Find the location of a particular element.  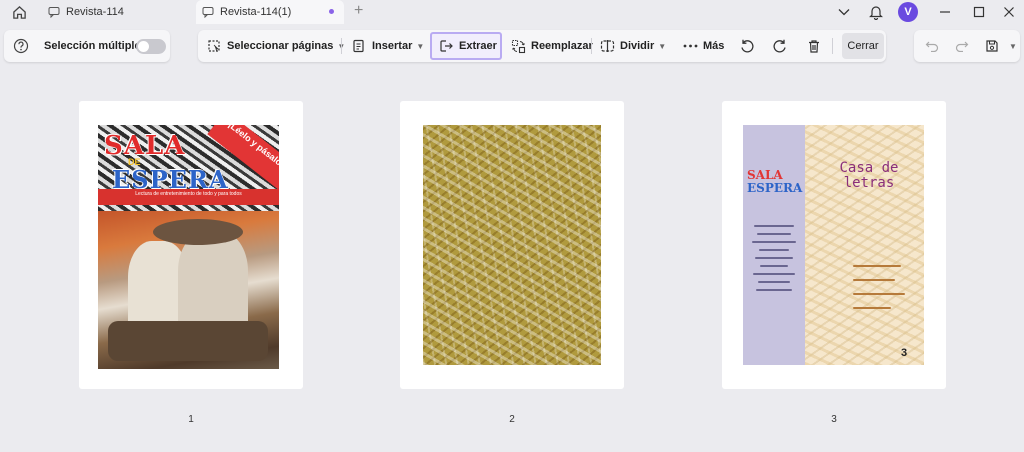

page-number-3: 3 is located at coordinates (834, 419).